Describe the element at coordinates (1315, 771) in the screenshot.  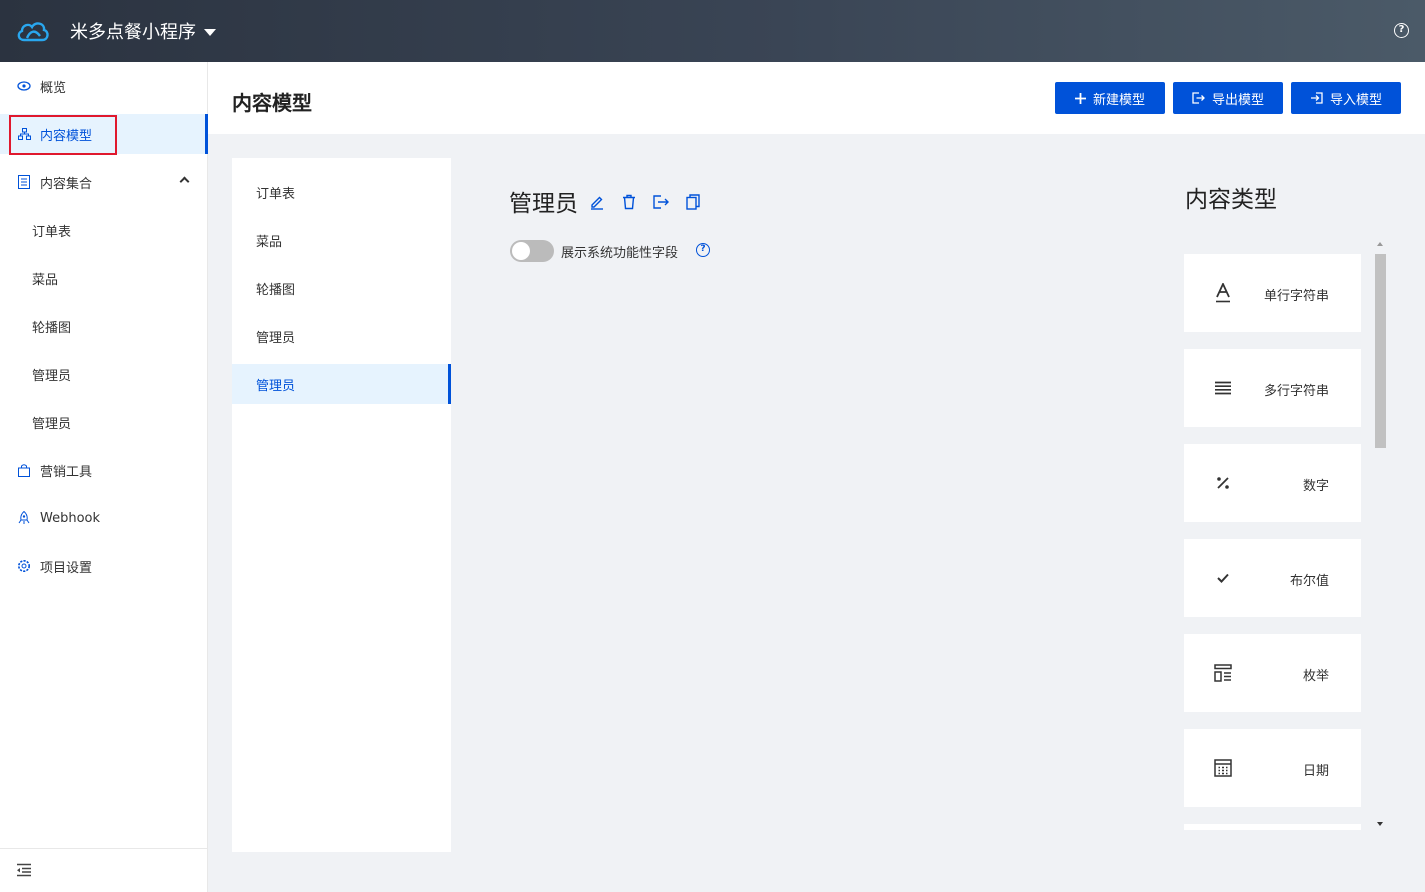
I see `content-type-label: 日期` at that location.